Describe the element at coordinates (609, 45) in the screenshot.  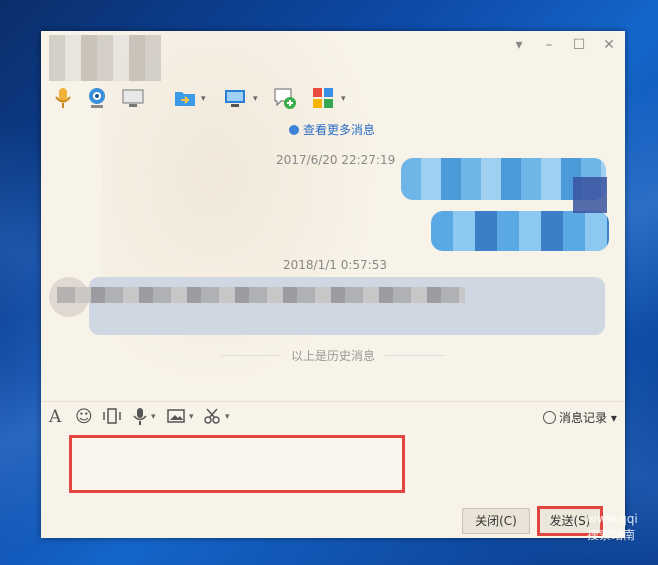
I see `close-window-button: ✕` at that location.